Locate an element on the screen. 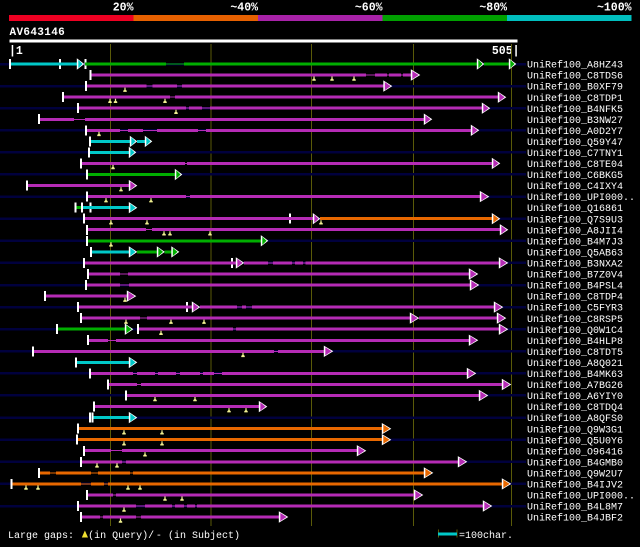 The height and width of the screenshot is (547, 640). svg-text: UniRef100_C8TDS6 is located at coordinates (575, 77).